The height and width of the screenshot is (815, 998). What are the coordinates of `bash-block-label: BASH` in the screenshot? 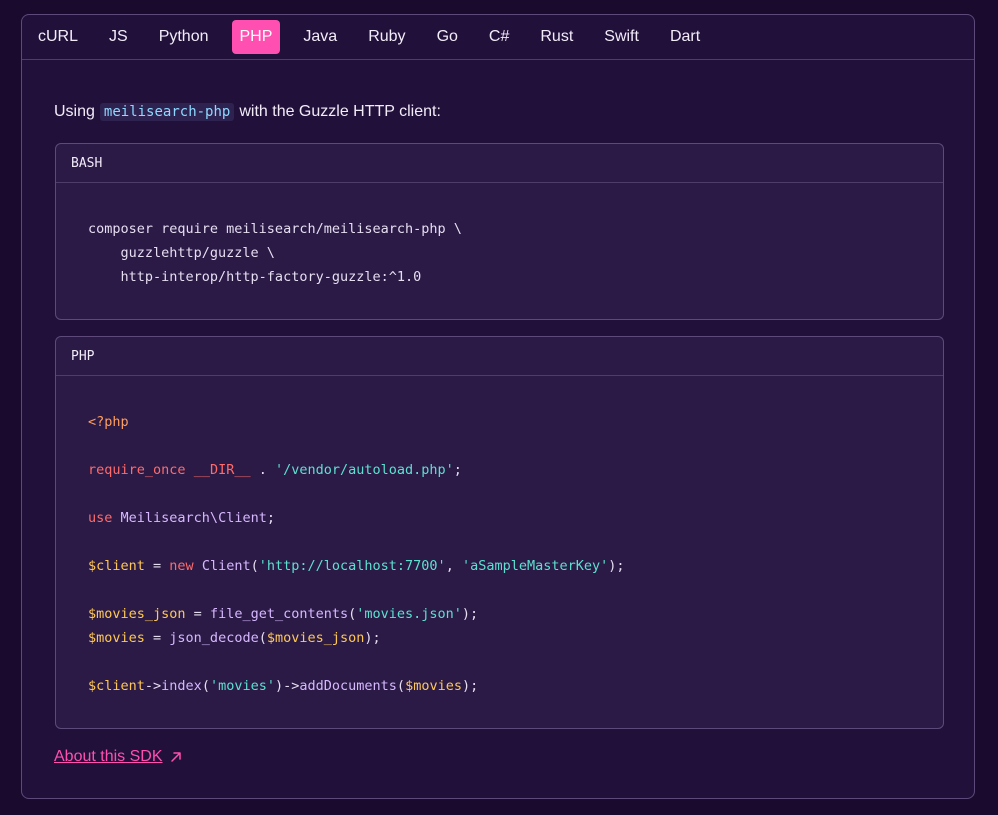 It's located at (499, 163).